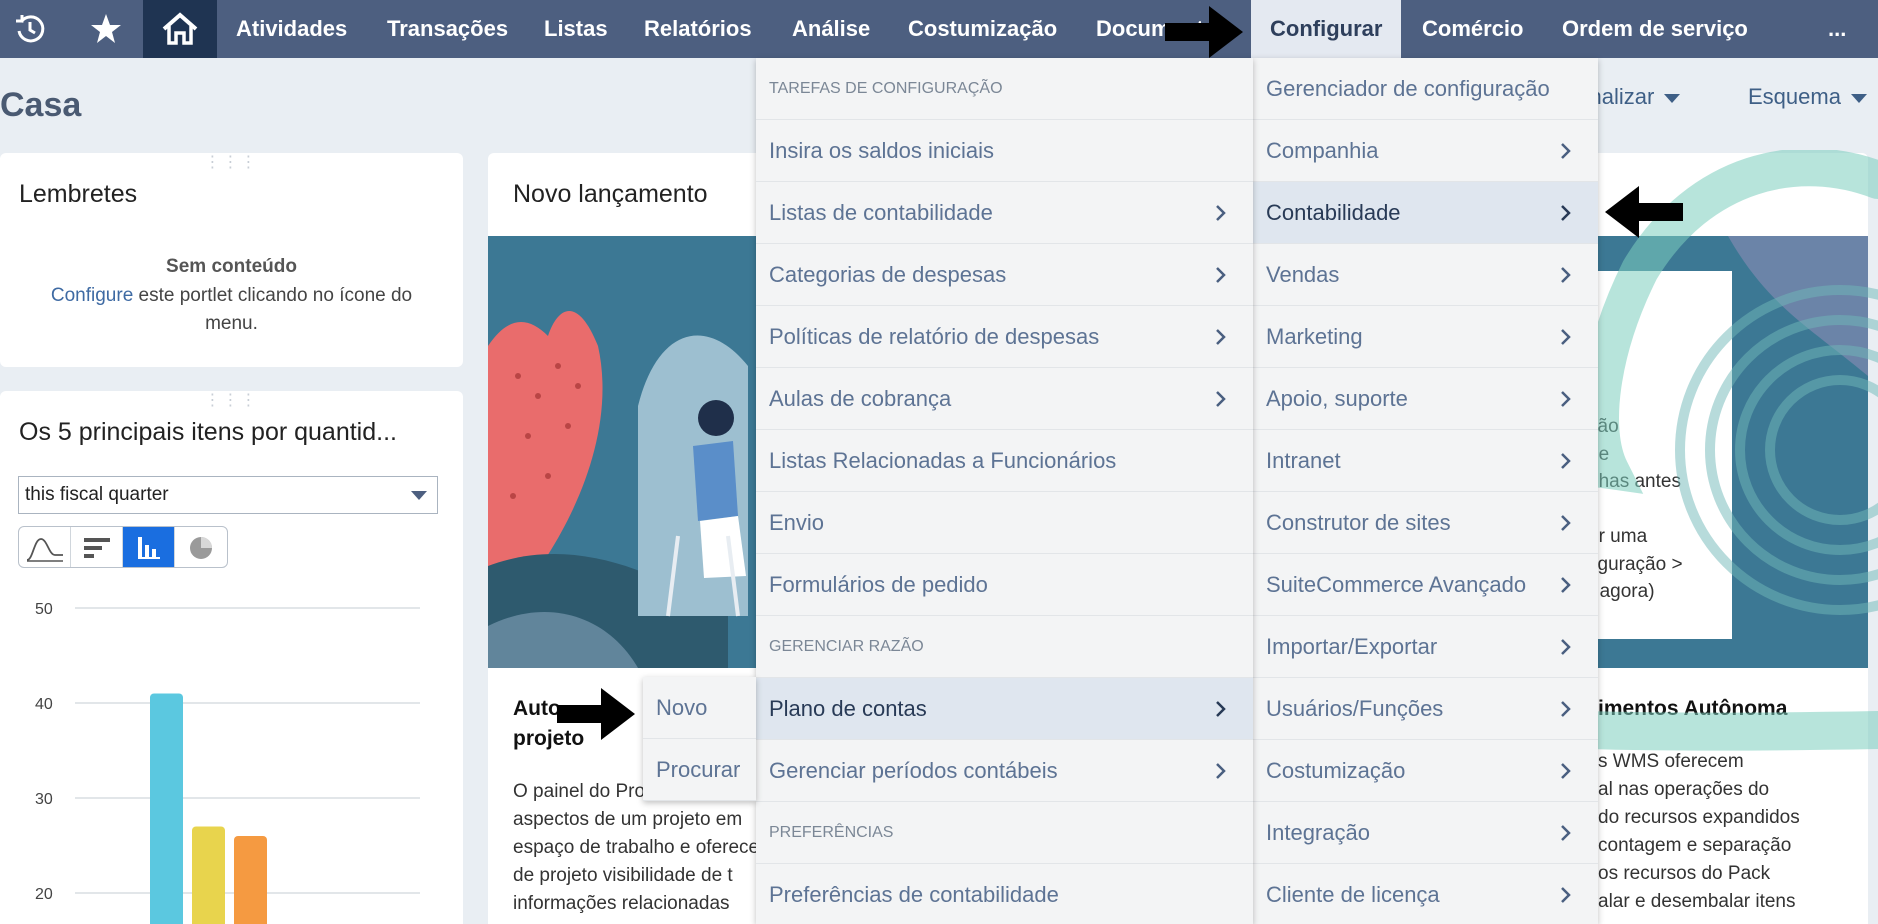 The image size is (1878, 924). Describe the element at coordinates (1353, 894) in the screenshot. I see `menu-item-label: Cliente de licença` at that location.